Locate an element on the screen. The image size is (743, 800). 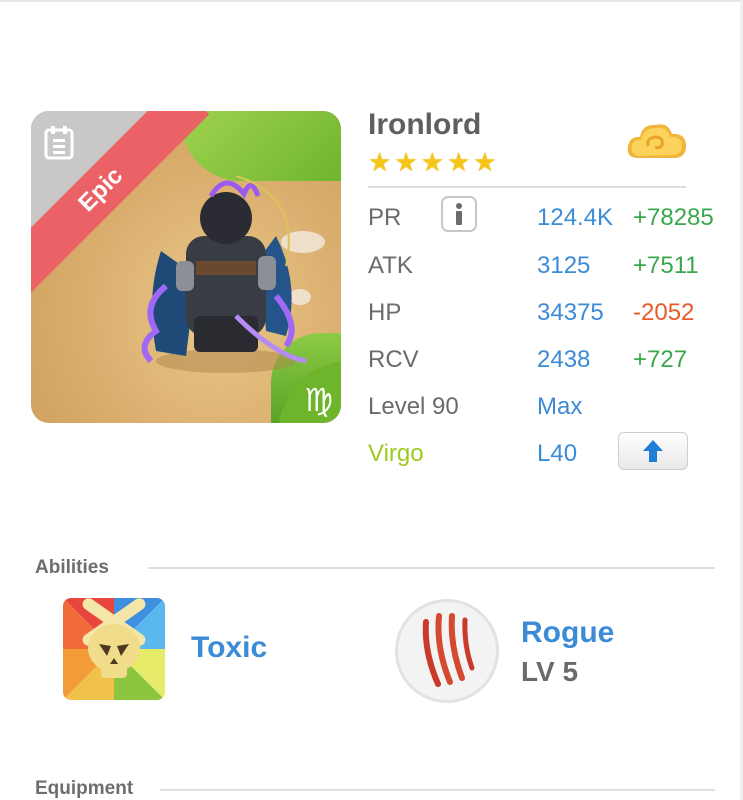
ability-name-toxic: Toxic is located at coordinates (229, 648).